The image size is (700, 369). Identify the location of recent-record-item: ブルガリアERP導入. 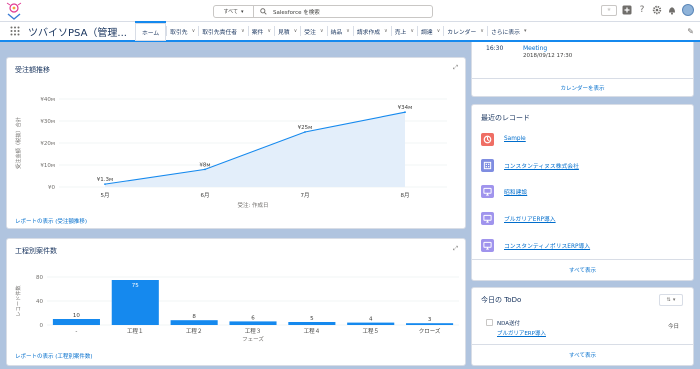
(518, 218).